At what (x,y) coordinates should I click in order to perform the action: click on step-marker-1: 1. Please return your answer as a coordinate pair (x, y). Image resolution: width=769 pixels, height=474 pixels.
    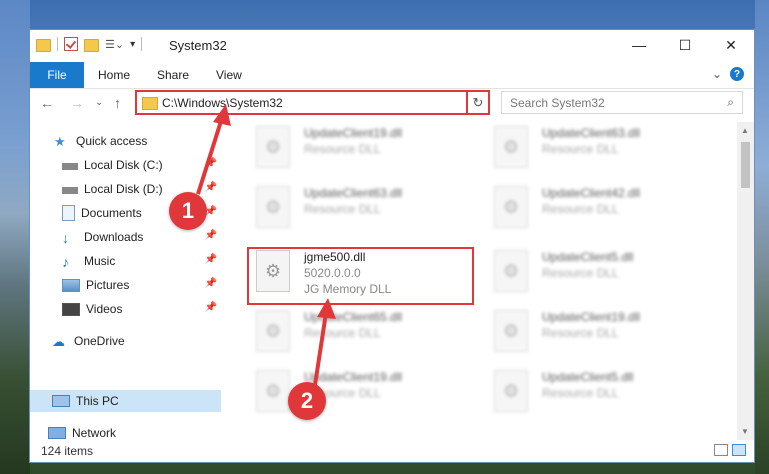
    Looking at the image, I should click on (188, 211).